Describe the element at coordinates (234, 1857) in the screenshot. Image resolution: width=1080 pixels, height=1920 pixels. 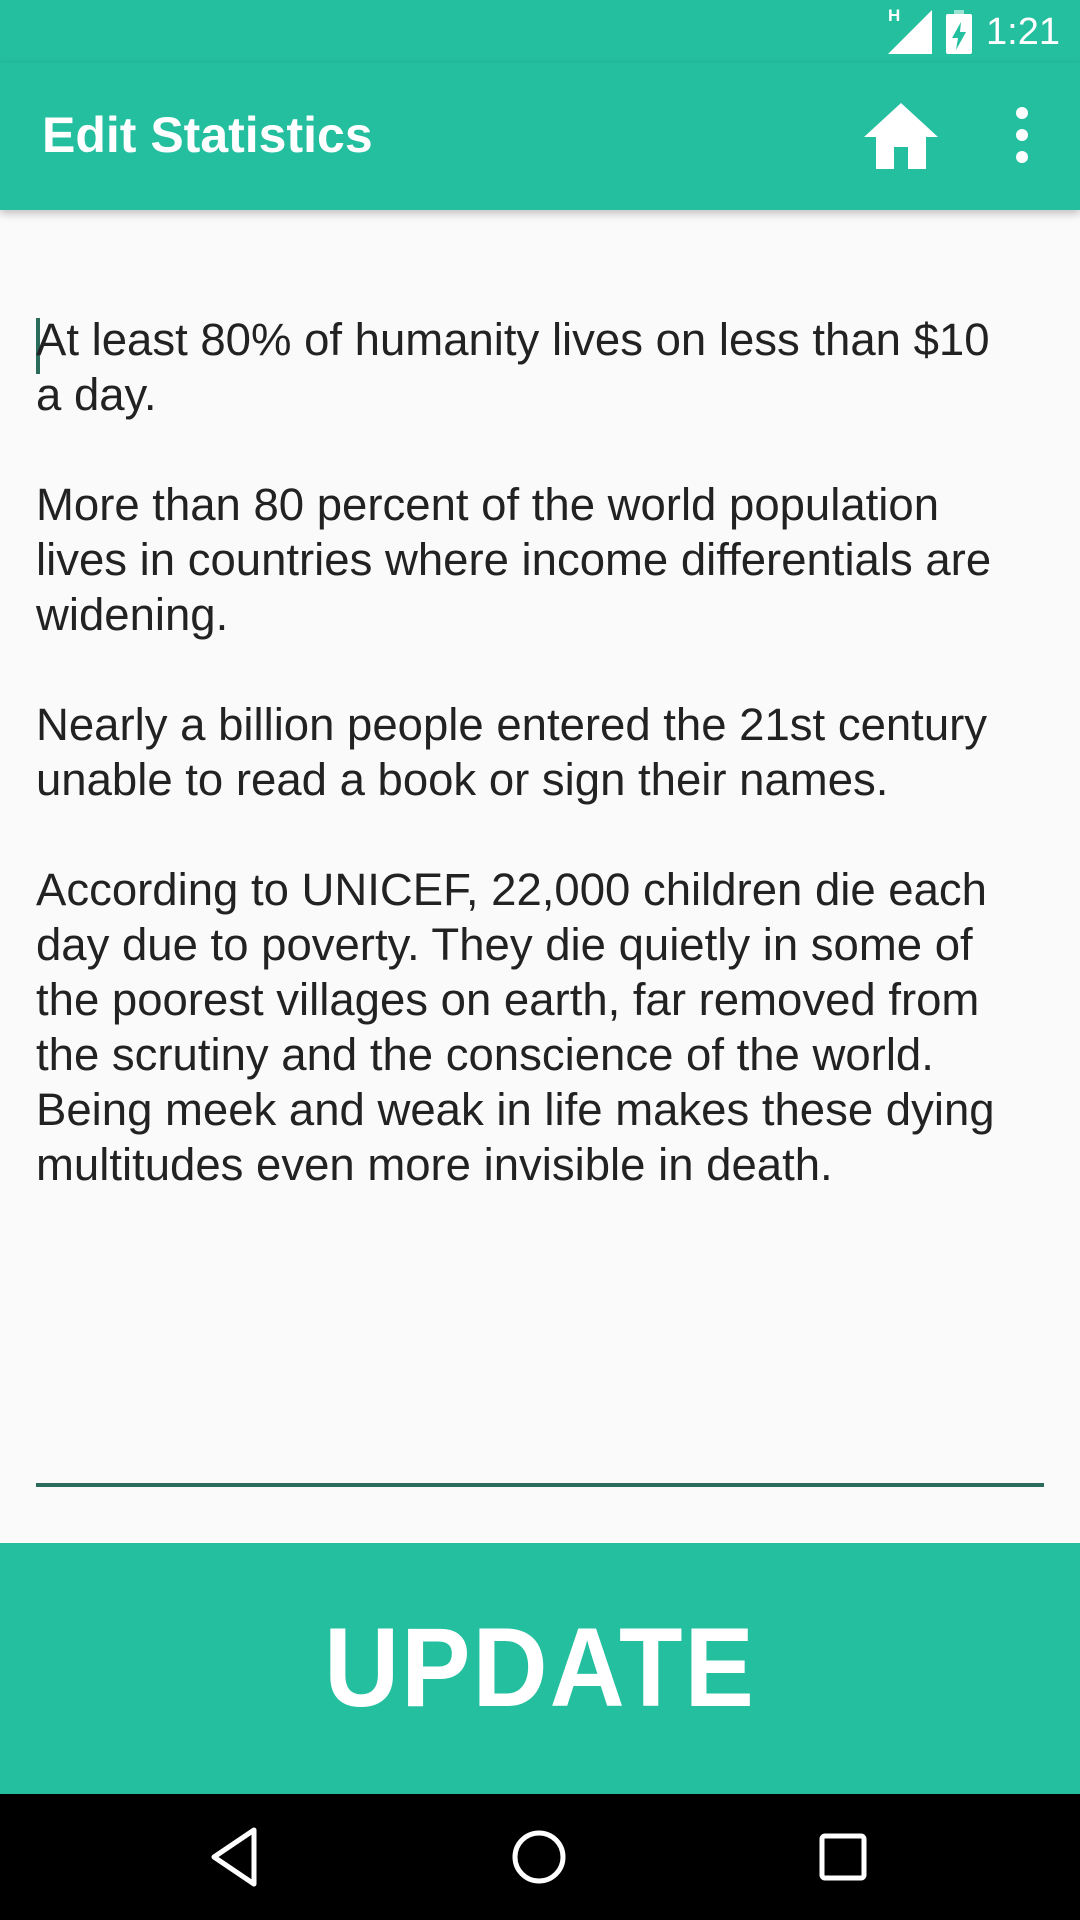
I see `back-icon` at that location.